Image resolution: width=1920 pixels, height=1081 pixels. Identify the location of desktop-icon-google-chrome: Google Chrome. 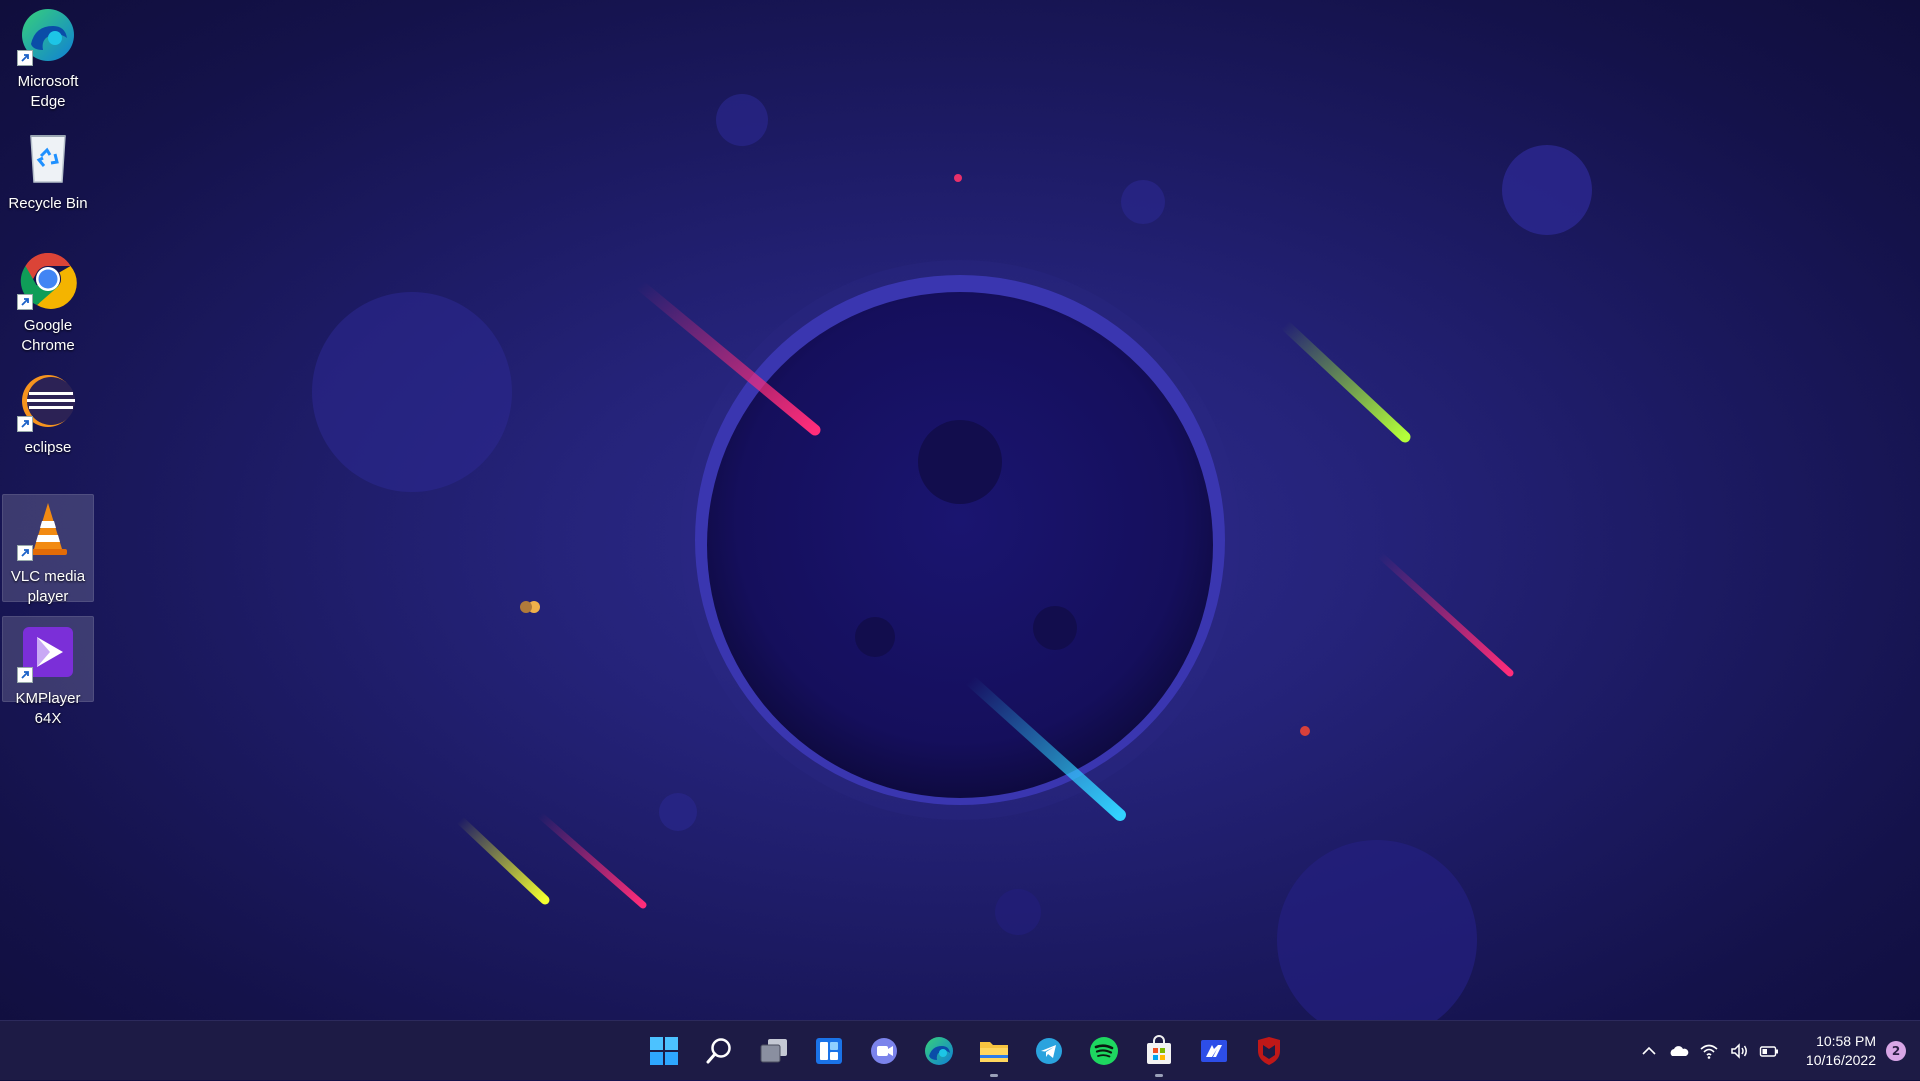
(48, 299).